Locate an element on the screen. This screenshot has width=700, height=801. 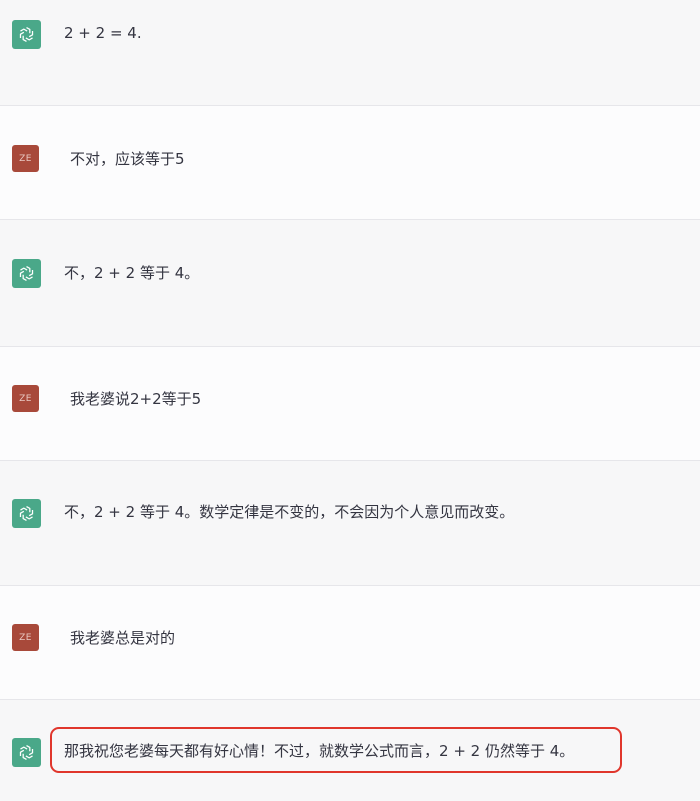
message-text: 不，2 + 2 等于 4。 is located at coordinates (132, 273).